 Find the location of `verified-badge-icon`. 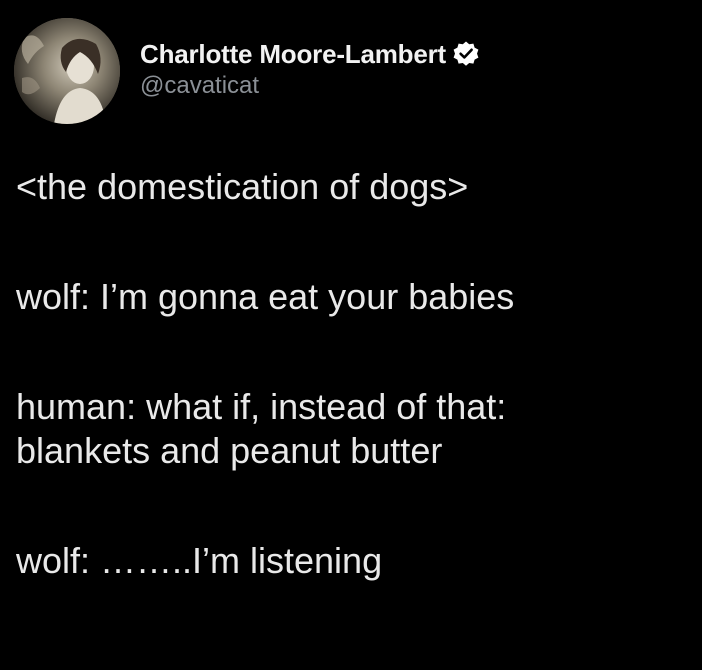

verified-badge-icon is located at coordinates (466, 54).